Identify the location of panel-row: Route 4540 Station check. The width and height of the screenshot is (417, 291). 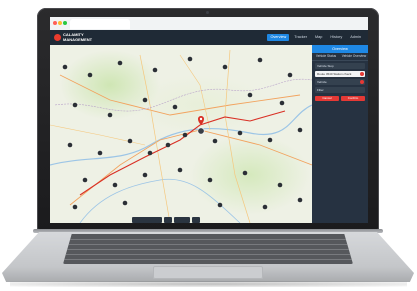
(340, 74).